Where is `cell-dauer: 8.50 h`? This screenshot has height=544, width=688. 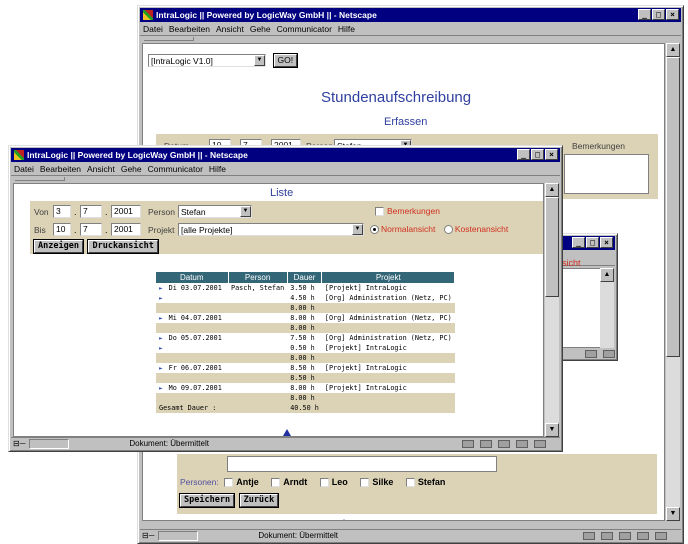
cell-dauer: 8.50 h is located at coordinates (304, 378).